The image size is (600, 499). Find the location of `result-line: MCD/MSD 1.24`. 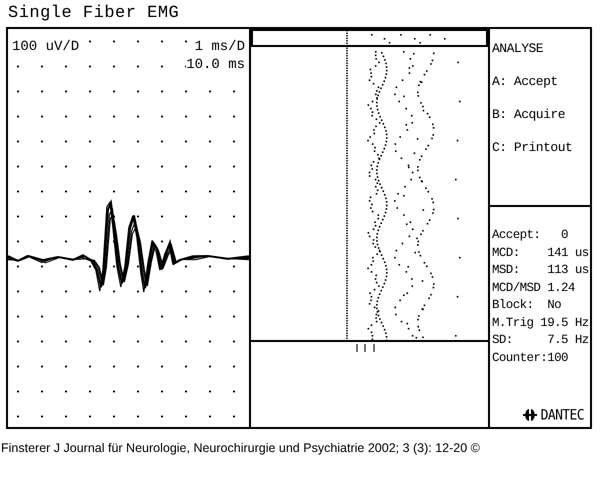

result-line: MCD/MSD 1.24 is located at coordinates (533, 288).